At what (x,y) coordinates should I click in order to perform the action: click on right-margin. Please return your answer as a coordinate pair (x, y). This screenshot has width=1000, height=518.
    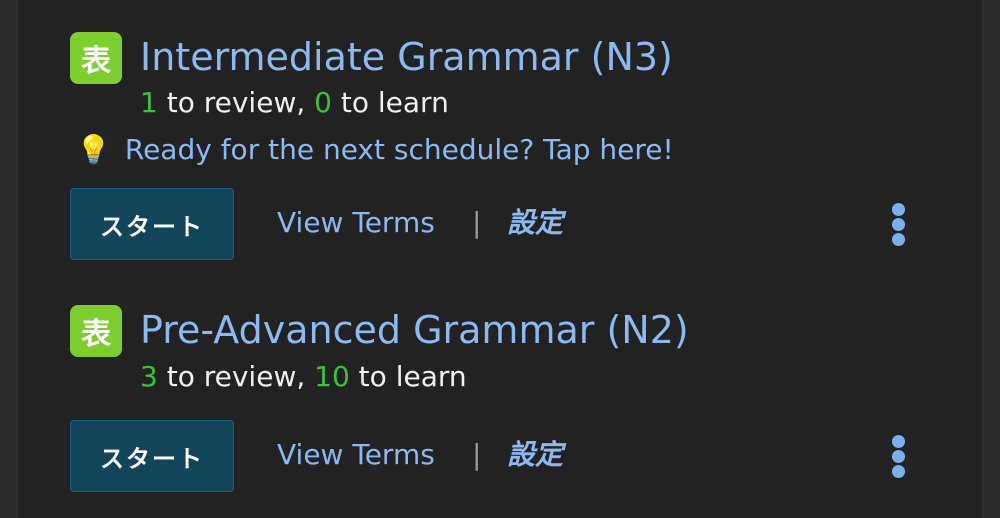
    Looking at the image, I should click on (991, 259).